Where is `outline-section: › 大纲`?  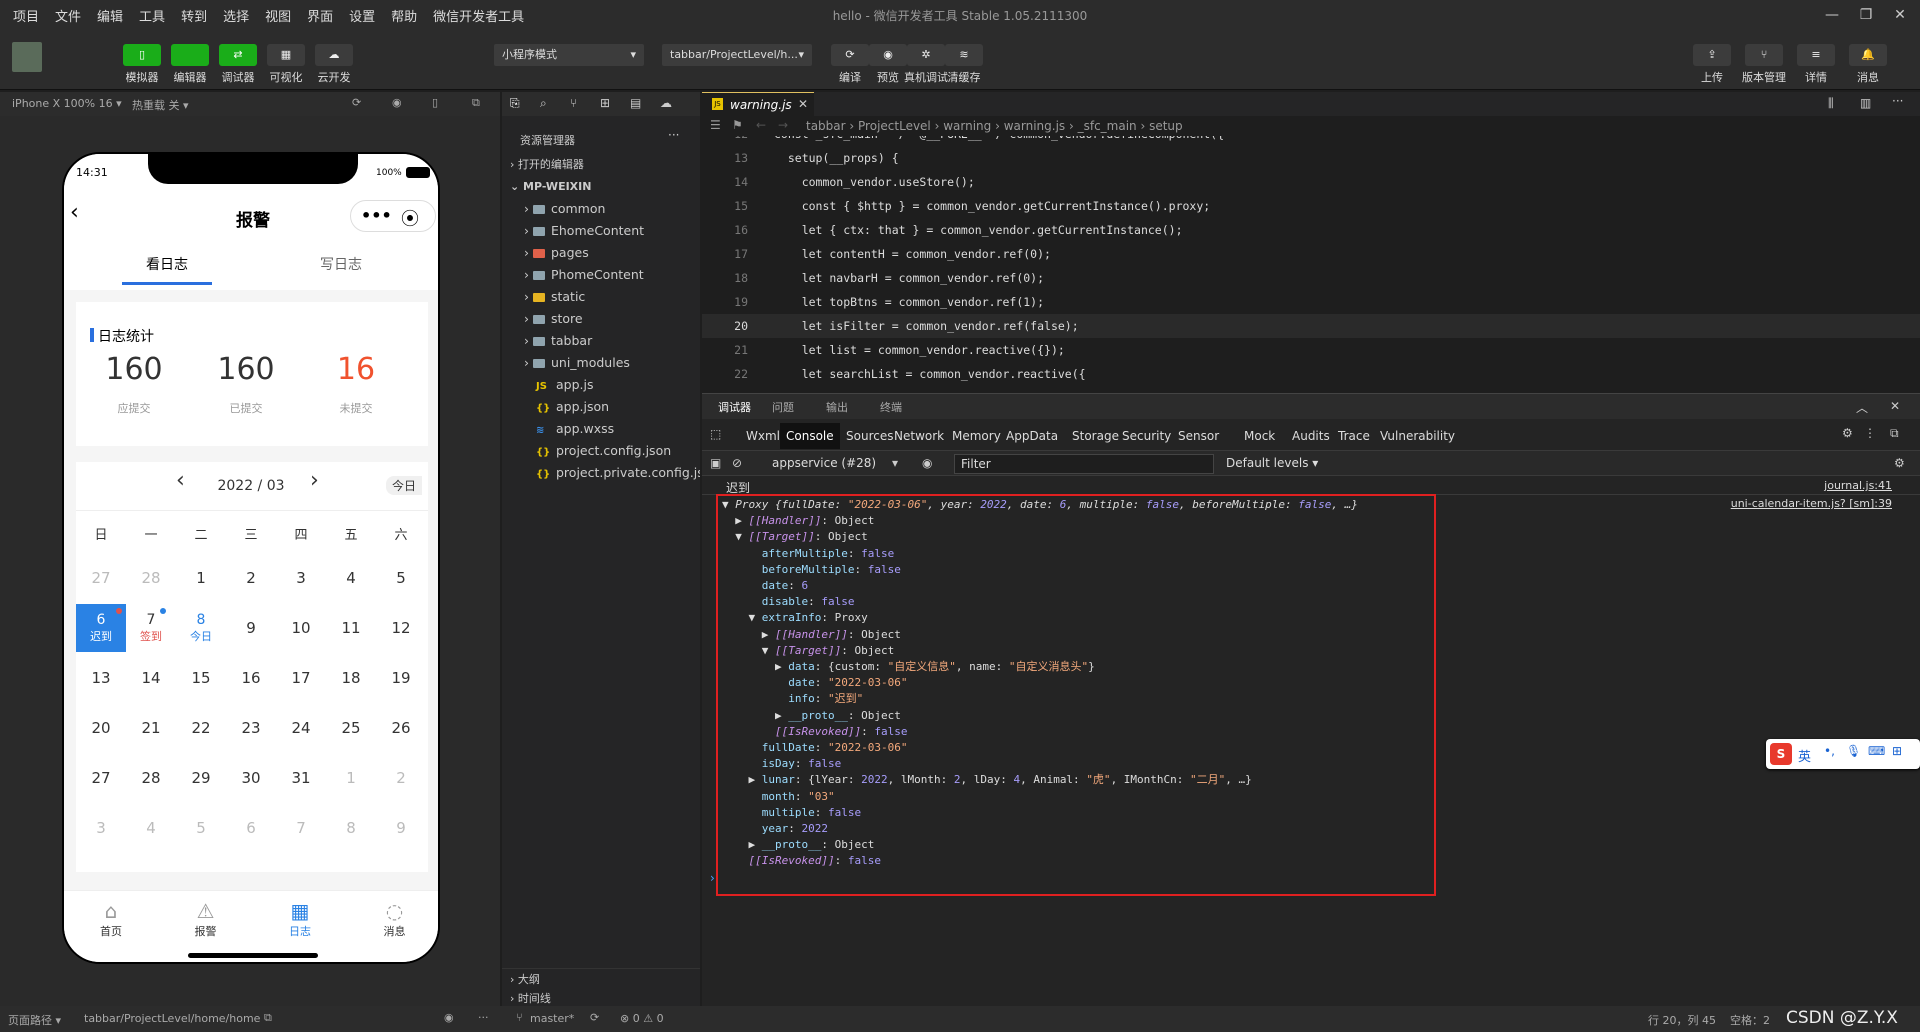 outline-section: › 大纲 is located at coordinates (601, 979).